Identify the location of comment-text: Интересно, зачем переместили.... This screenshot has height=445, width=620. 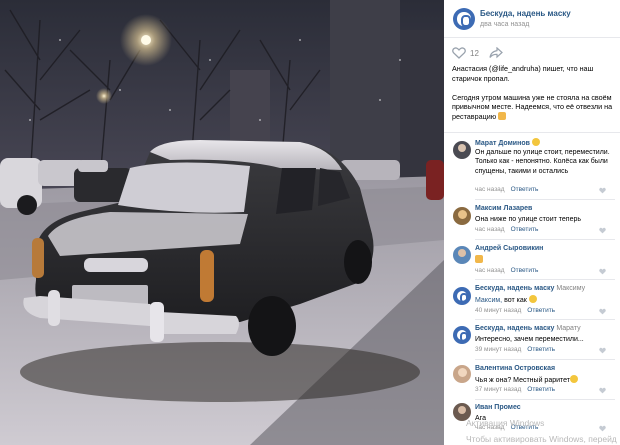
(529, 339).